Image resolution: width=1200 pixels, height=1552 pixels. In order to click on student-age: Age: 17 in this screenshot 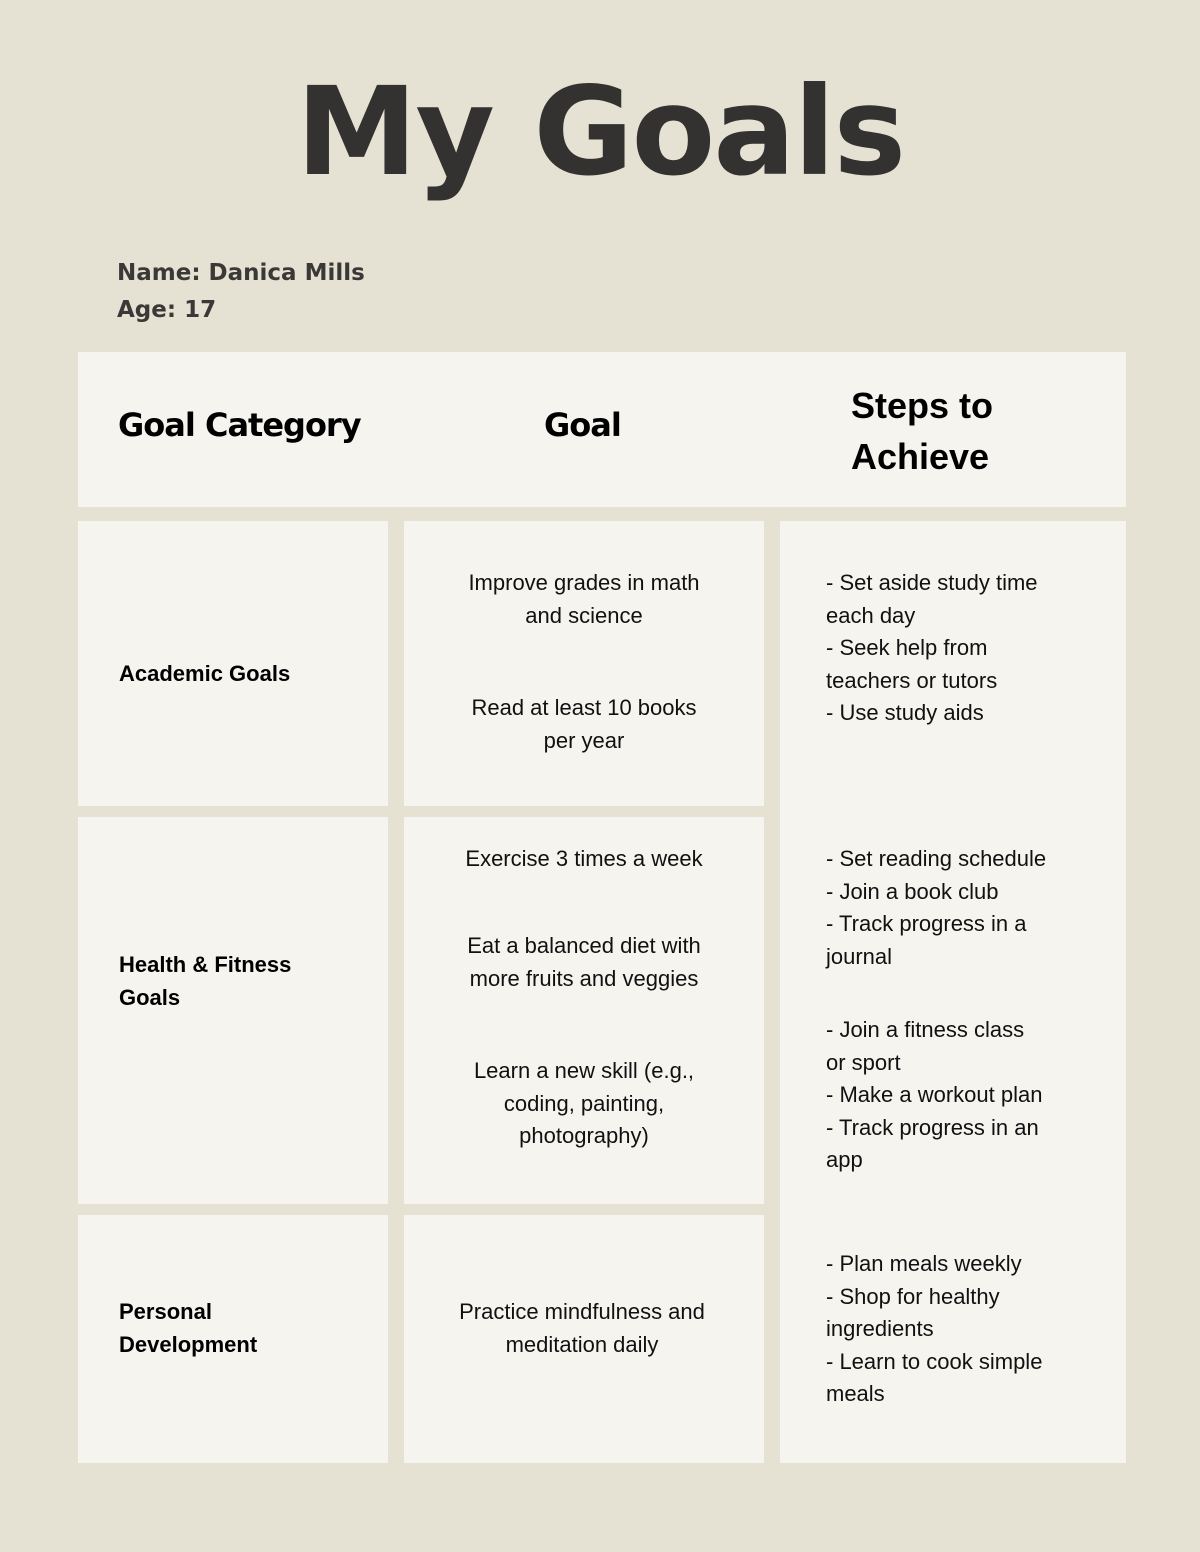, I will do `click(167, 310)`.